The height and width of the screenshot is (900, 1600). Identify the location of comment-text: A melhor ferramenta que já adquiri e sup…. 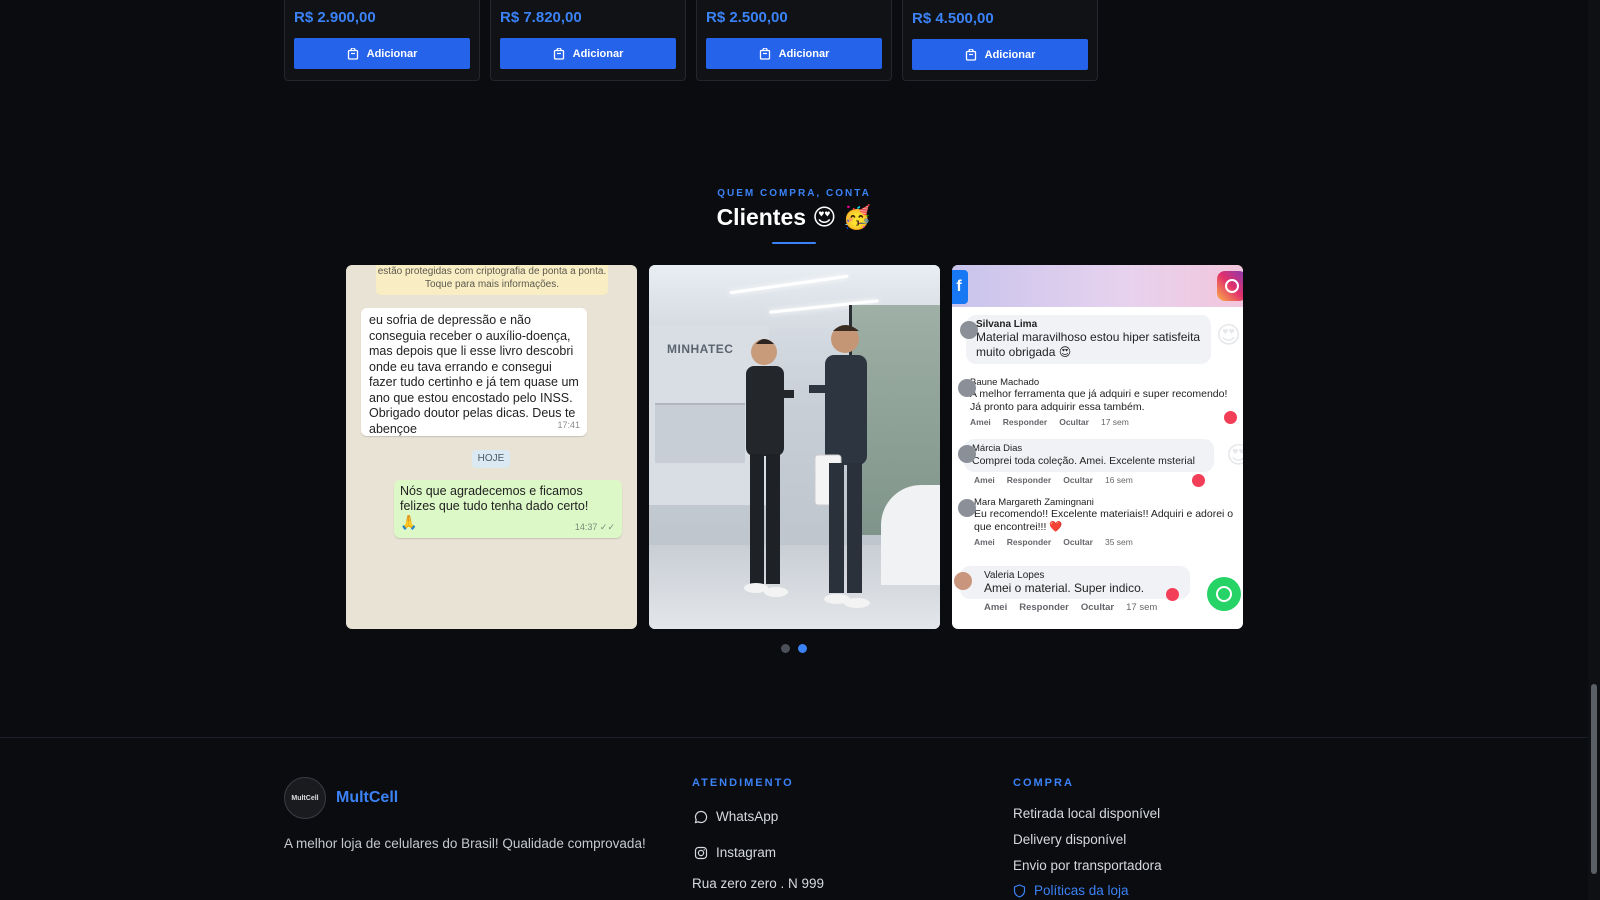
(1099, 400).